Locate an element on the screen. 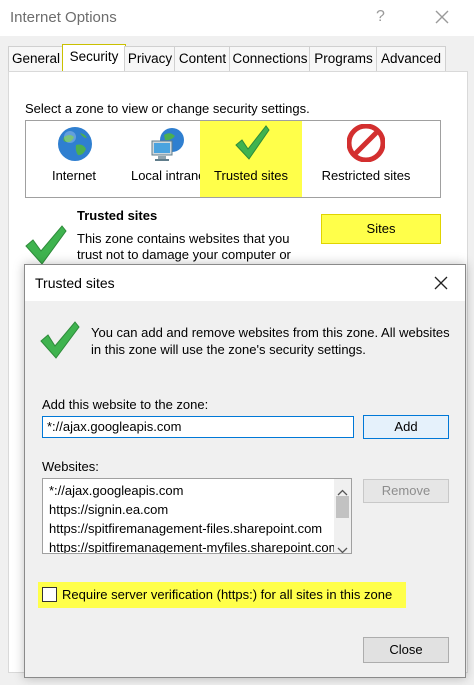  websites-scrollbar is located at coordinates (342, 516).